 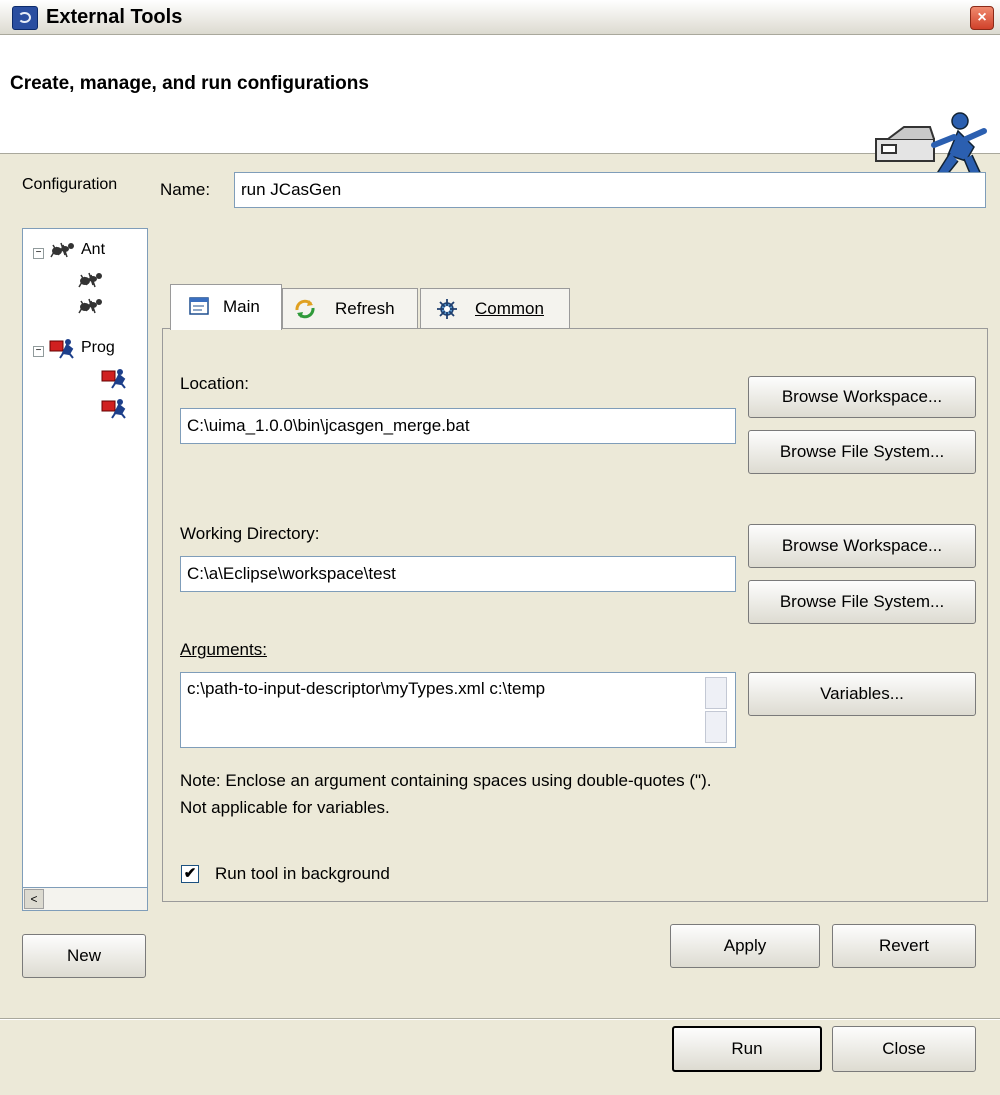 I want to click on run-in-background-label: Run tool in background, so click(x=302, y=874).